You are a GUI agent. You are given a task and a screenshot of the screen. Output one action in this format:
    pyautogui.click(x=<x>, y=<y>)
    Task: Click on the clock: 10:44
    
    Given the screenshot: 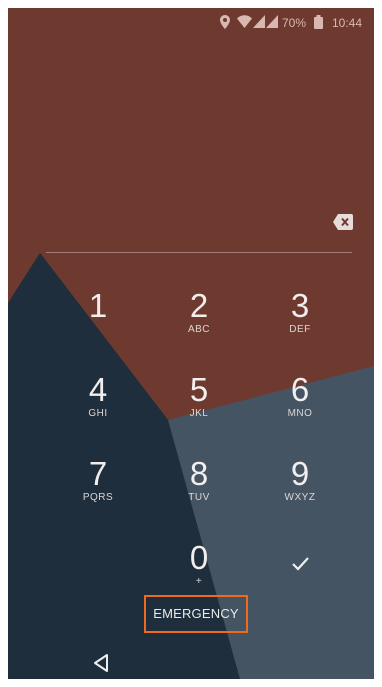 What is the action you would take?
    pyautogui.click(x=347, y=23)
    